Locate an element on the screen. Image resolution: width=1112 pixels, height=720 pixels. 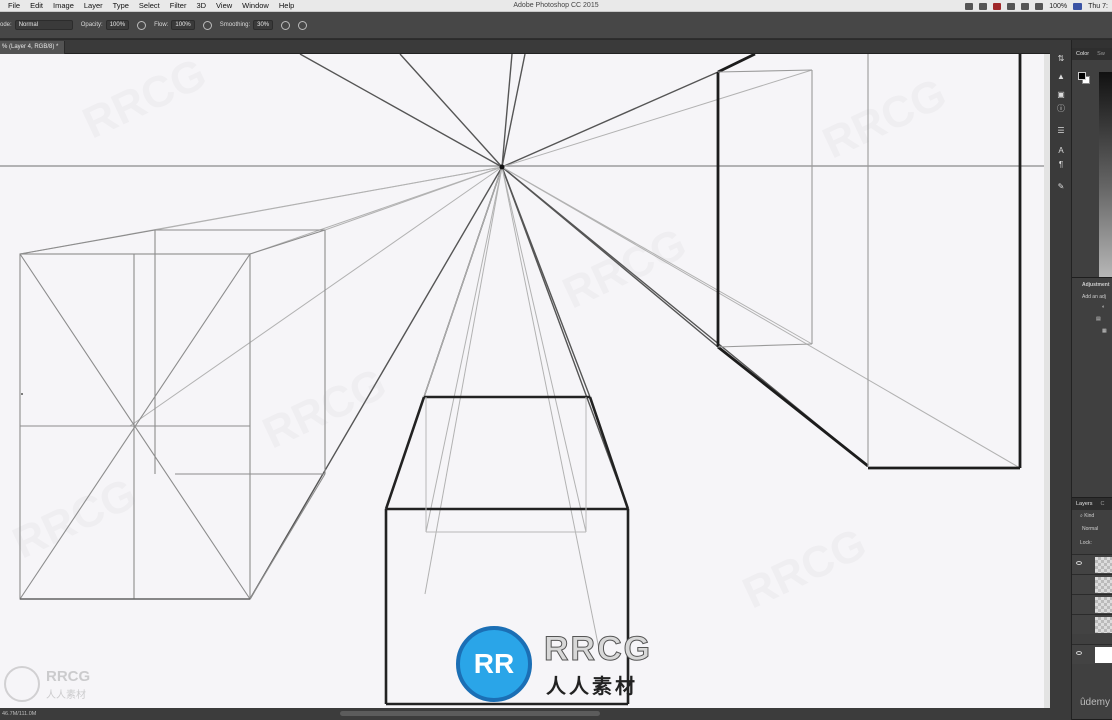
layer-lock-label: Lock: is located at coordinates (1086, 543).